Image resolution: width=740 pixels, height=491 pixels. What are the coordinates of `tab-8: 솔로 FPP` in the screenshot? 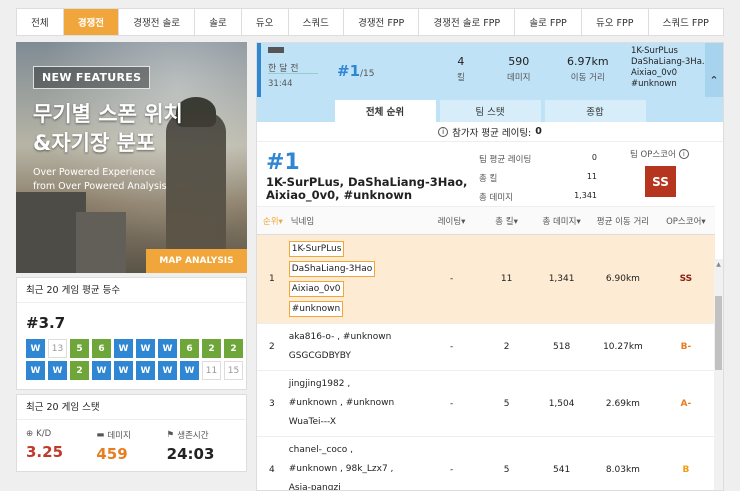 It's located at (548, 22).